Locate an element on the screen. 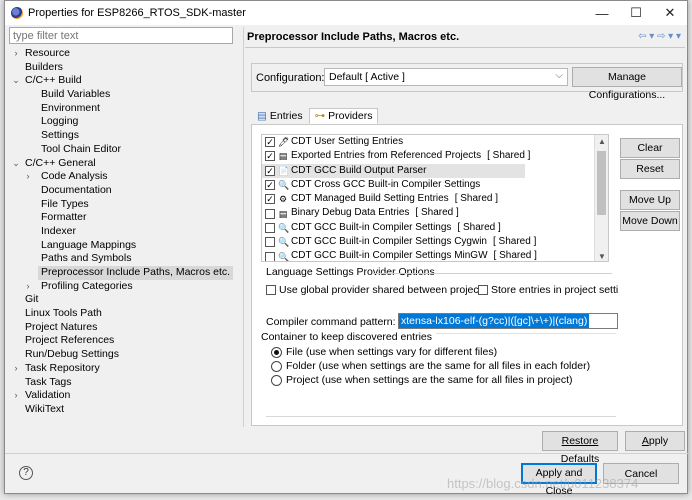 The height and width of the screenshot is (500, 692). providers-scrollbar: ▲ ▼ is located at coordinates (601, 198).